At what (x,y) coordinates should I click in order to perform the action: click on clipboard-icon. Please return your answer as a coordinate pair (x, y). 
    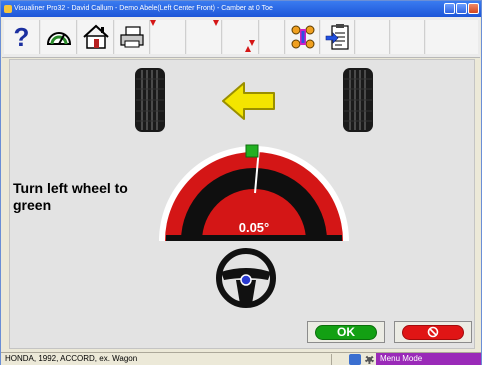
    Looking at the image, I should click on (337, 37).